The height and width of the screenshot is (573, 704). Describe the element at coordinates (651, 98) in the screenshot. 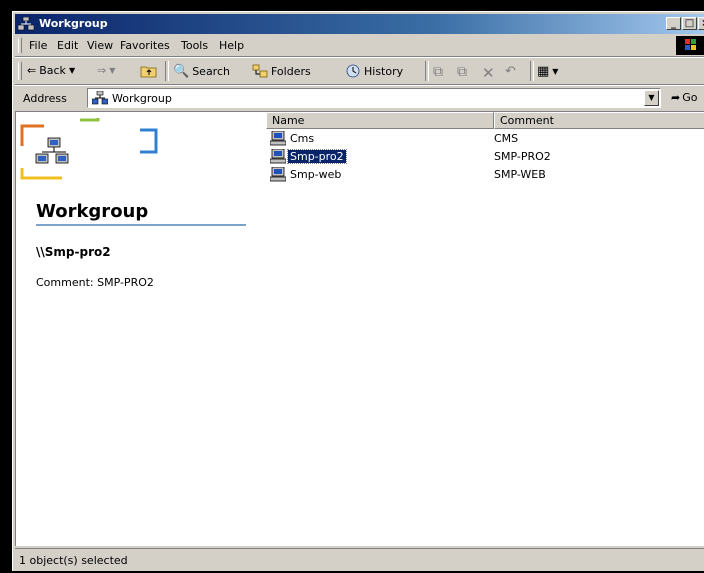

I see `address-dropdown-button: ▼` at that location.